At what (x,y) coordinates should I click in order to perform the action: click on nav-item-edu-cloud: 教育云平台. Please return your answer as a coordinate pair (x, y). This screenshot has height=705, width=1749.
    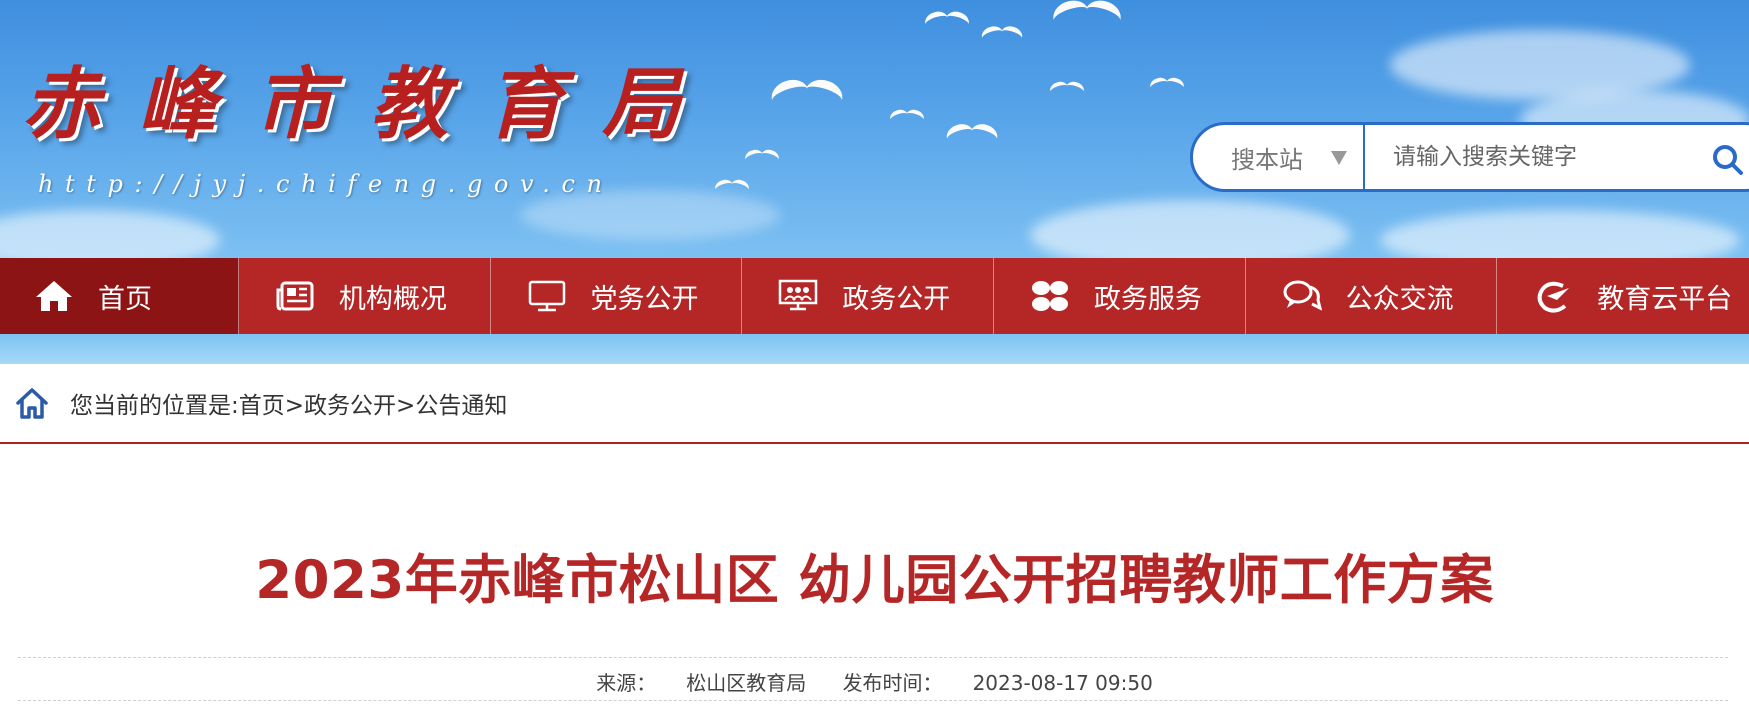
    Looking at the image, I should click on (1623, 296).